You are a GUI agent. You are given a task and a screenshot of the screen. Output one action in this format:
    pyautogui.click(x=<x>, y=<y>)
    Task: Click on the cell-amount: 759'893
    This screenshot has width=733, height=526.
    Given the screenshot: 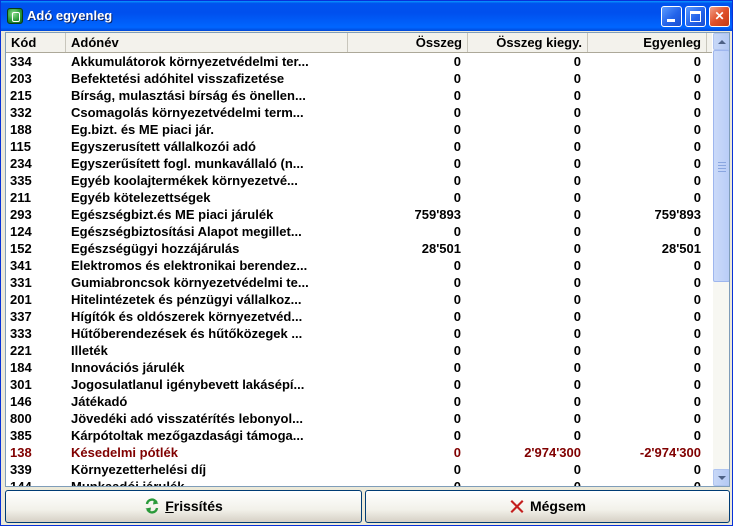 What is the action you would take?
    pyautogui.click(x=437, y=214)
    